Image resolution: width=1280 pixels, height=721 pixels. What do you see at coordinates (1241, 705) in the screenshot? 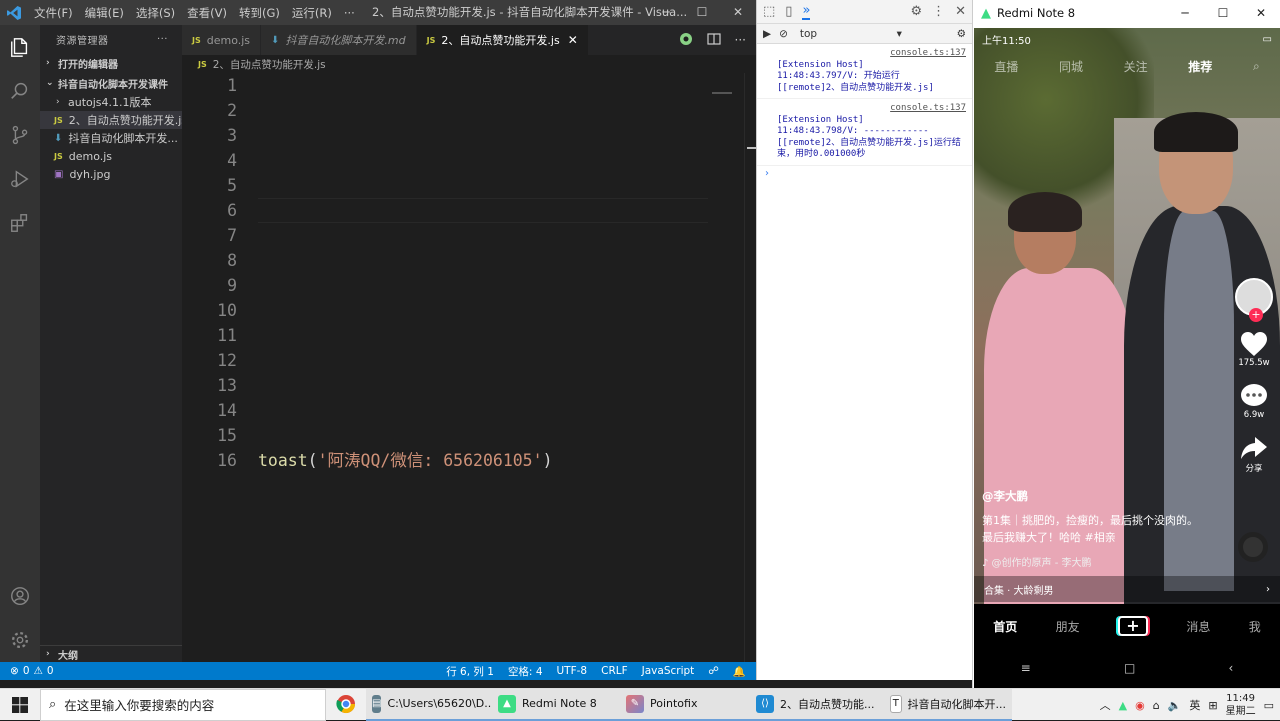
I see `taskbar-clock: 11:49 星期二` at bounding box center [1241, 705].